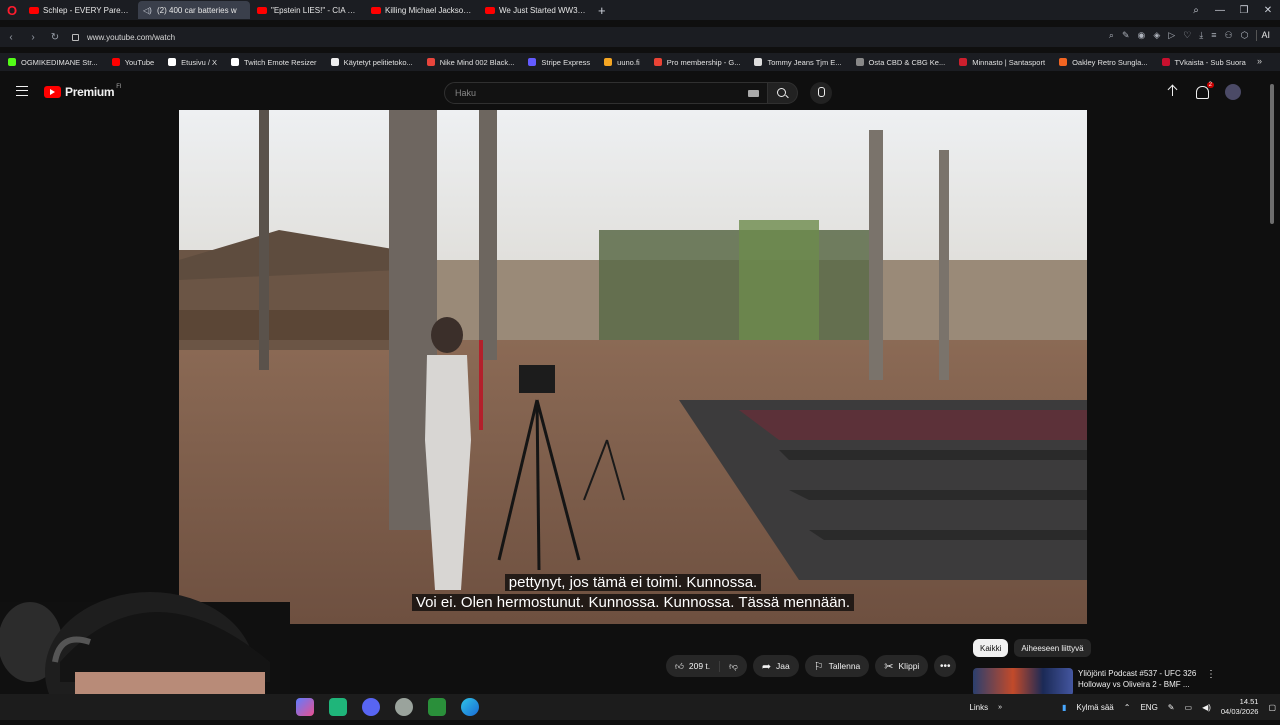 This screenshot has width=1280, height=725. What do you see at coordinates (1205, 90) in the screenshot?
I see `notifications-bell-icon: 2` at bounding box center [1205, 90].